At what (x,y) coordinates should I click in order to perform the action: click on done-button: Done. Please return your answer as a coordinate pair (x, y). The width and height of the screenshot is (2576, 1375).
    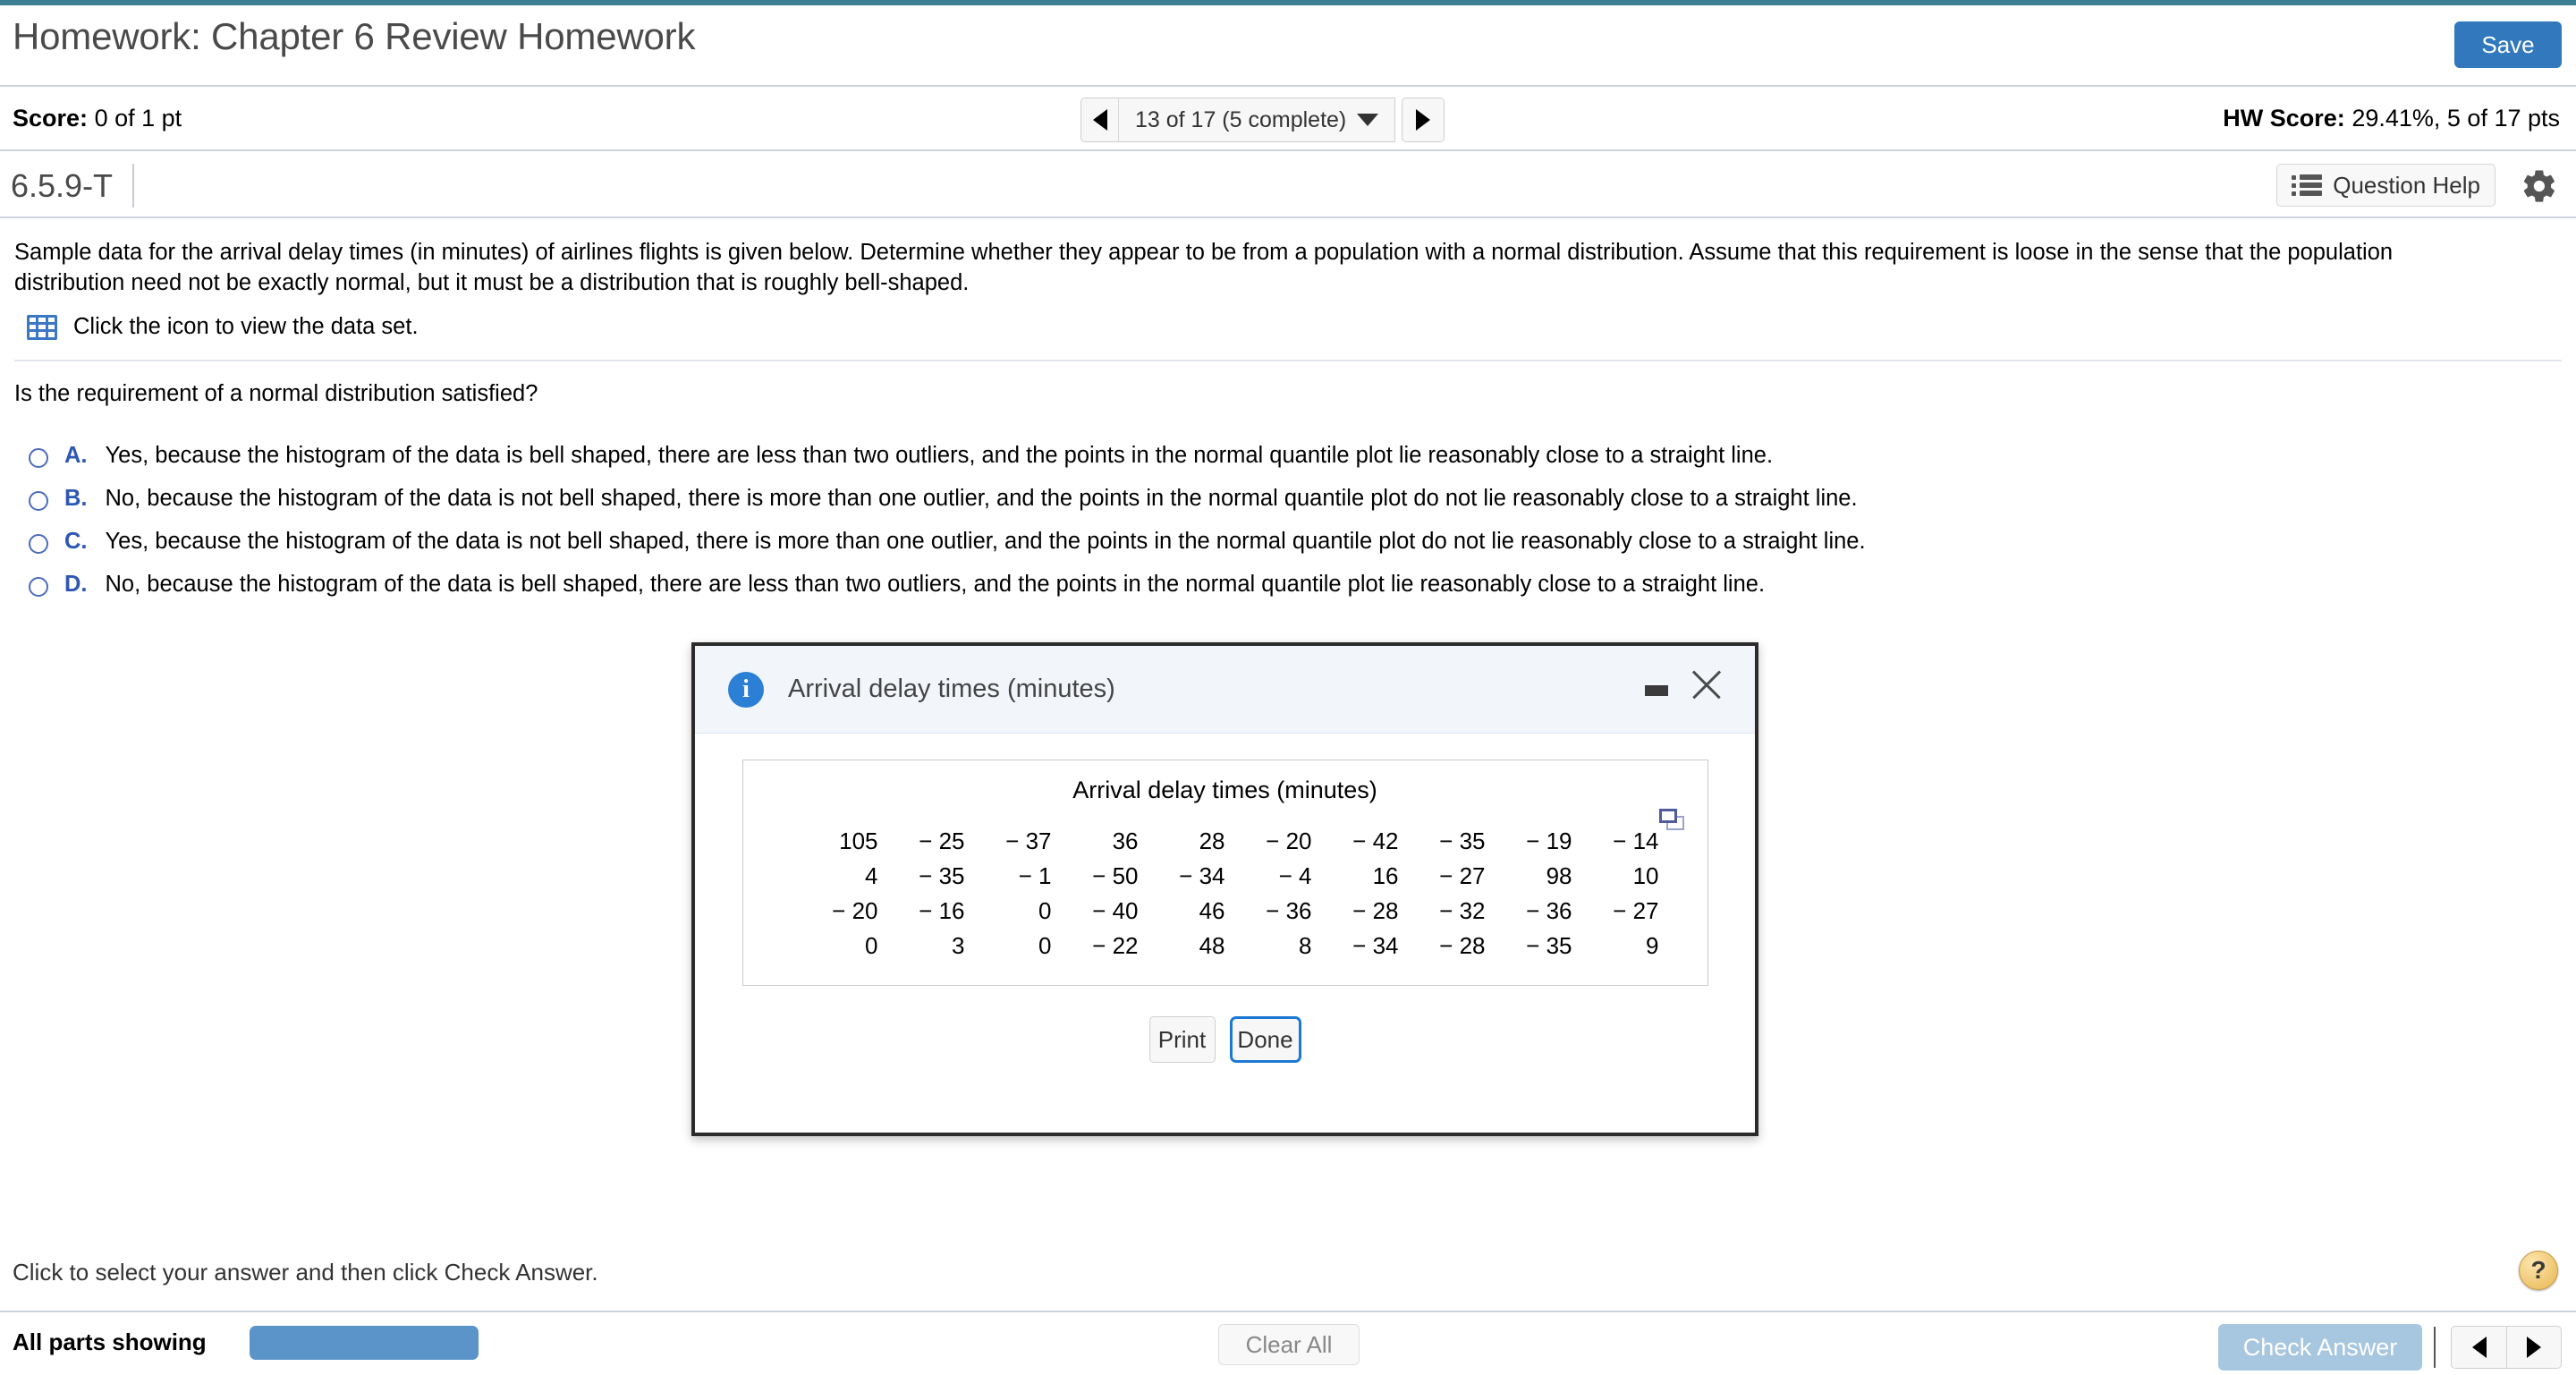
    Looking at the image, I should click on (1265, 1039).